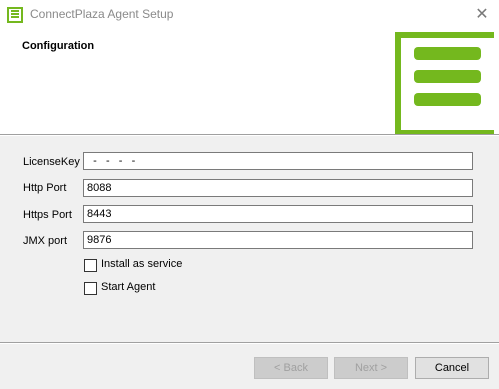  I want to click on license-key-field, so click(278, 161).